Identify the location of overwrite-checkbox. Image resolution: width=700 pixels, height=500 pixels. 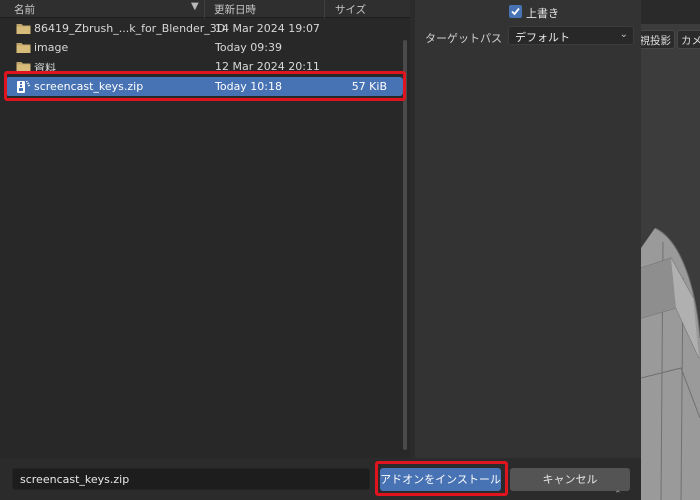
(515, 11).